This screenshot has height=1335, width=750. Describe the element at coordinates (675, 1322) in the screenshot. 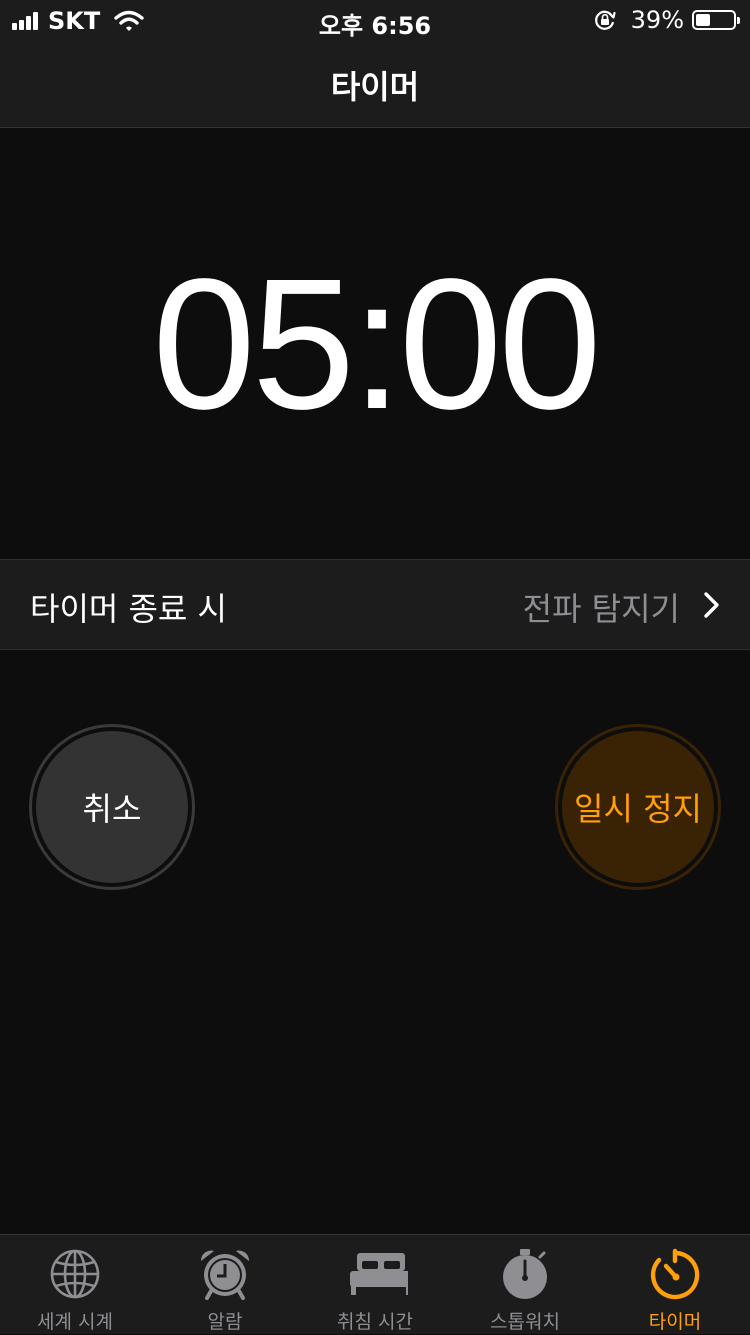

I see `tab-label-timer: 타이머` at that location.